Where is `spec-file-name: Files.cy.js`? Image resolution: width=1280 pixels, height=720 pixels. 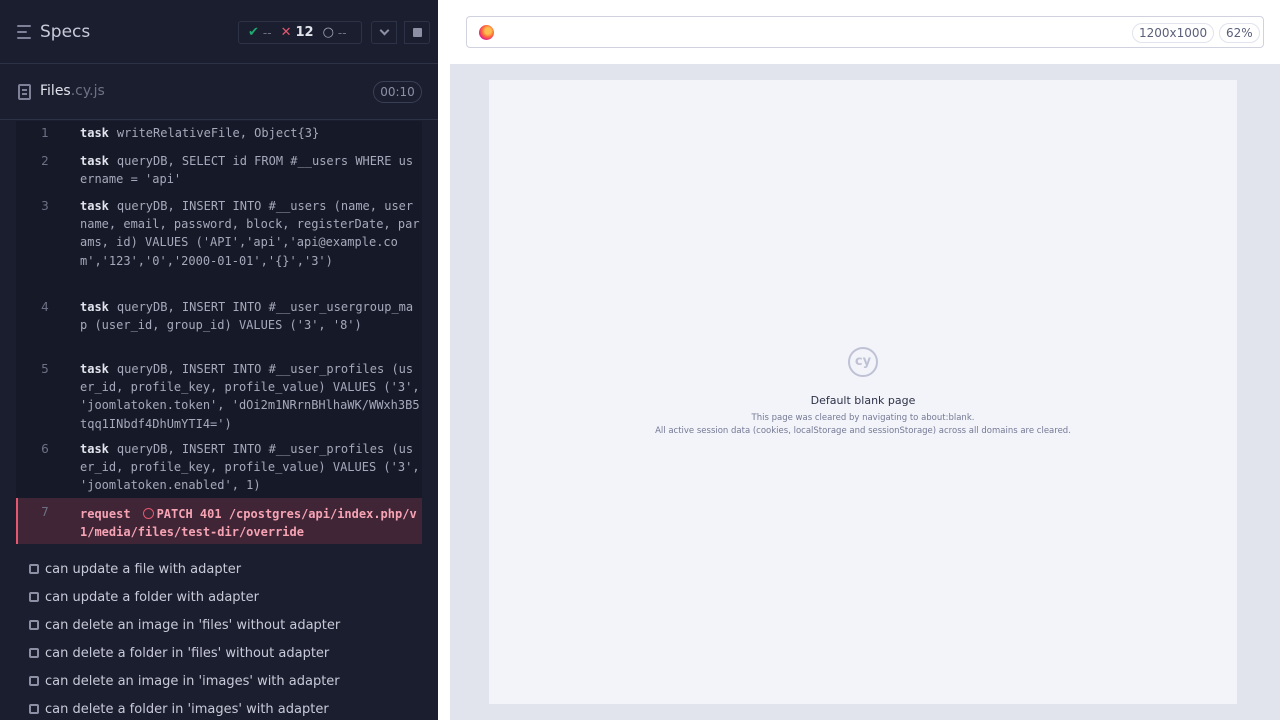 spec-file-name: Files.cy.js is located at coordinates (72, 91).